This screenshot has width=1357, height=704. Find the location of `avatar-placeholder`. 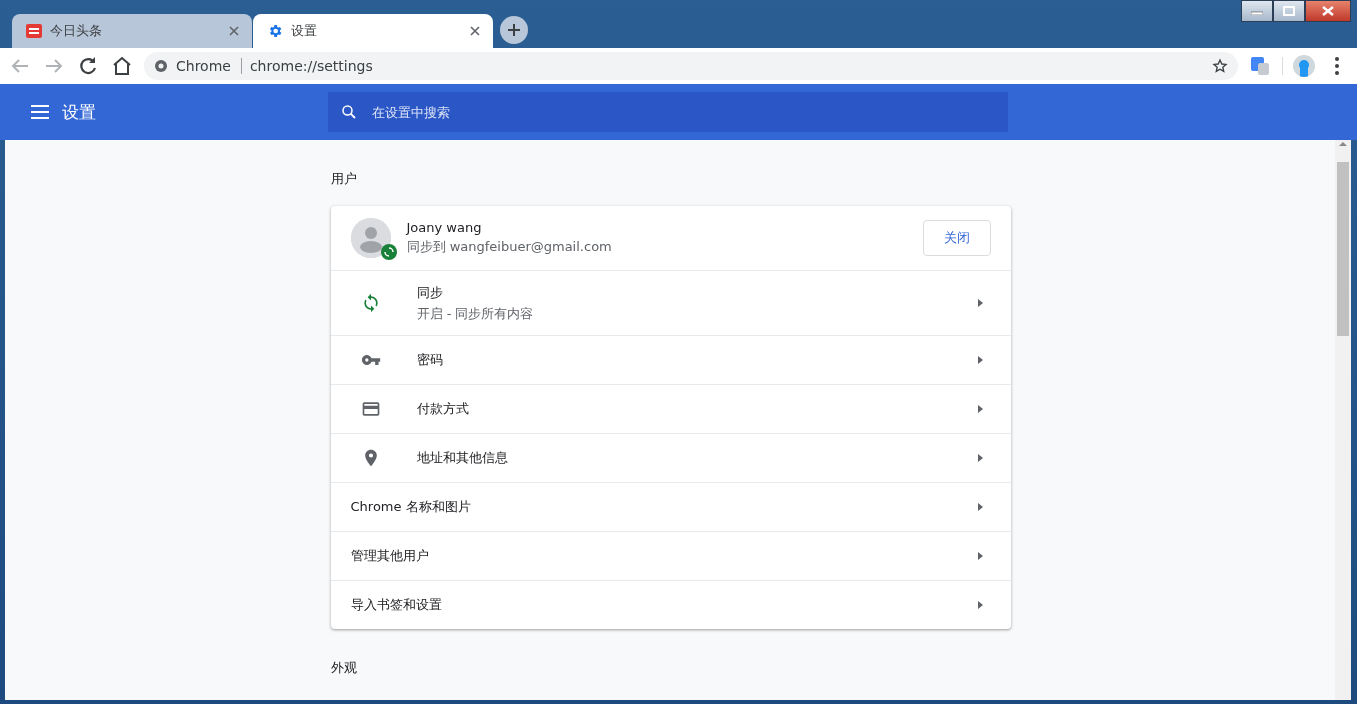

avatar-placeholder is located at coordinates (370, 238).